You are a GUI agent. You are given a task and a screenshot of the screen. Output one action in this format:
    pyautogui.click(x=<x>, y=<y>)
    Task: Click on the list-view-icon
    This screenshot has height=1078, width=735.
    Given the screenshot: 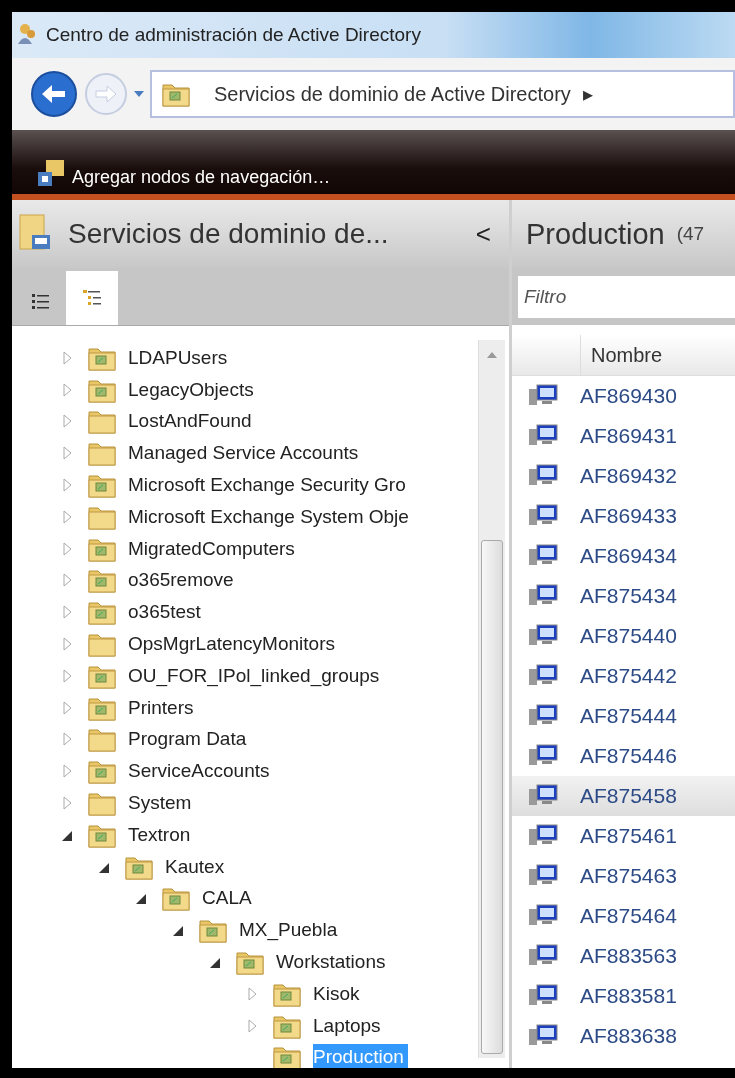 What is the action you would take?
    pyautogui.click(x=40, y=301)
    